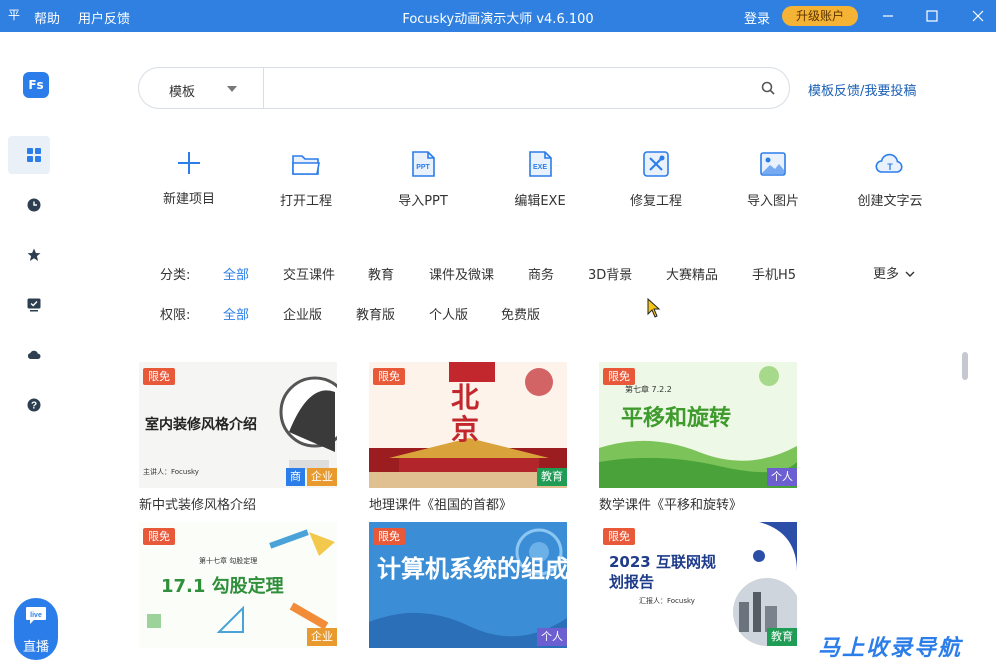 The image size is (996, 667). Describe the element at coordinates (410, 314) in the screenshot. I see `permission-filter-row: 权限: 全部 企业版 教育版 个人版 免费版` at that location.